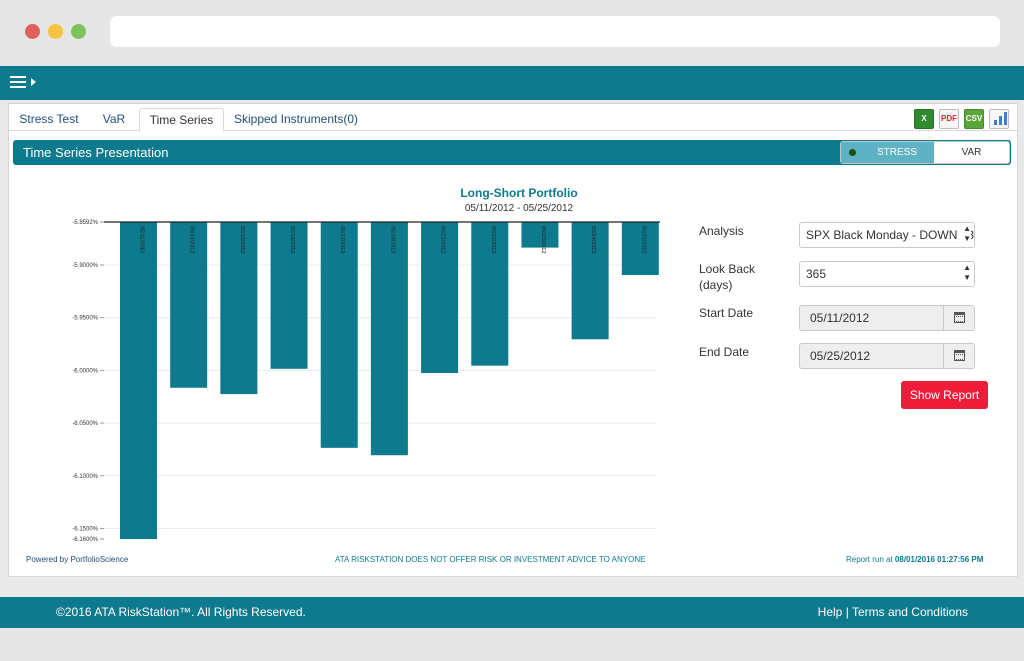 The height and width of the screenshot is (661, 1024). I want to click on app-header, so click(512, 83).